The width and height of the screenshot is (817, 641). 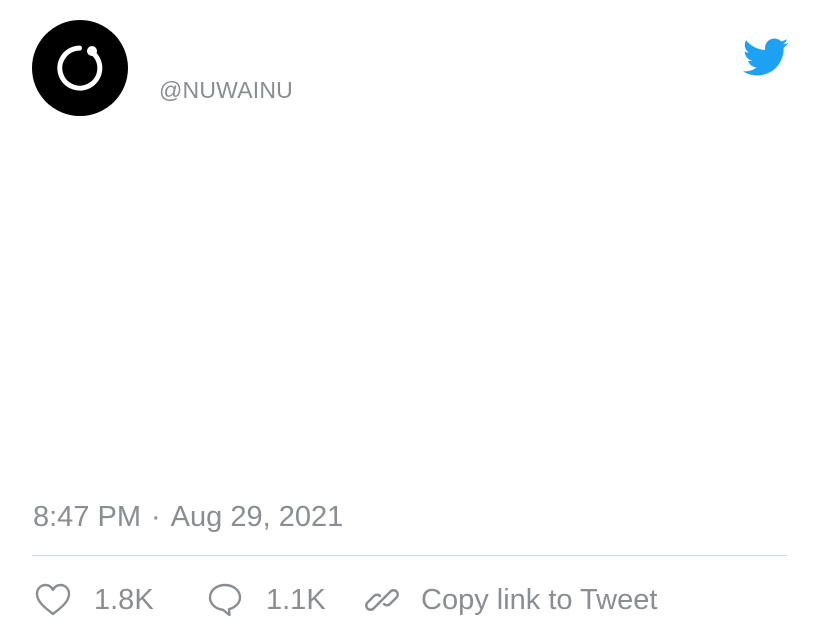 What do you see at coordinates (225, 600) in the screenshot?
I see `speech-bubble-icon` at bounding box center [225, 600].